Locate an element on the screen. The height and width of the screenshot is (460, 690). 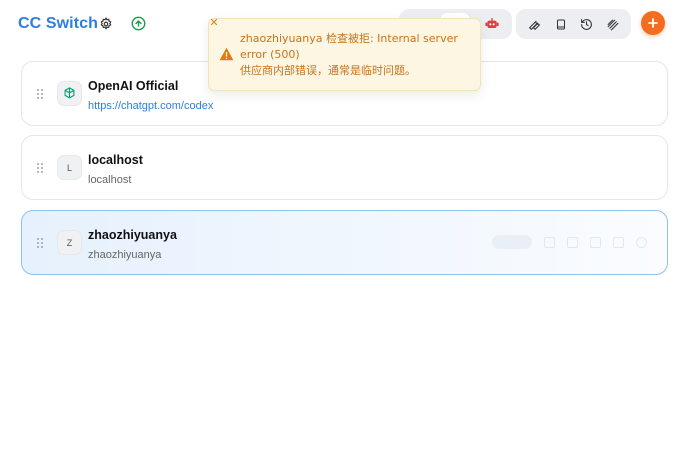
provider-card: L localhost localhost is located at coordinates (344, 167).